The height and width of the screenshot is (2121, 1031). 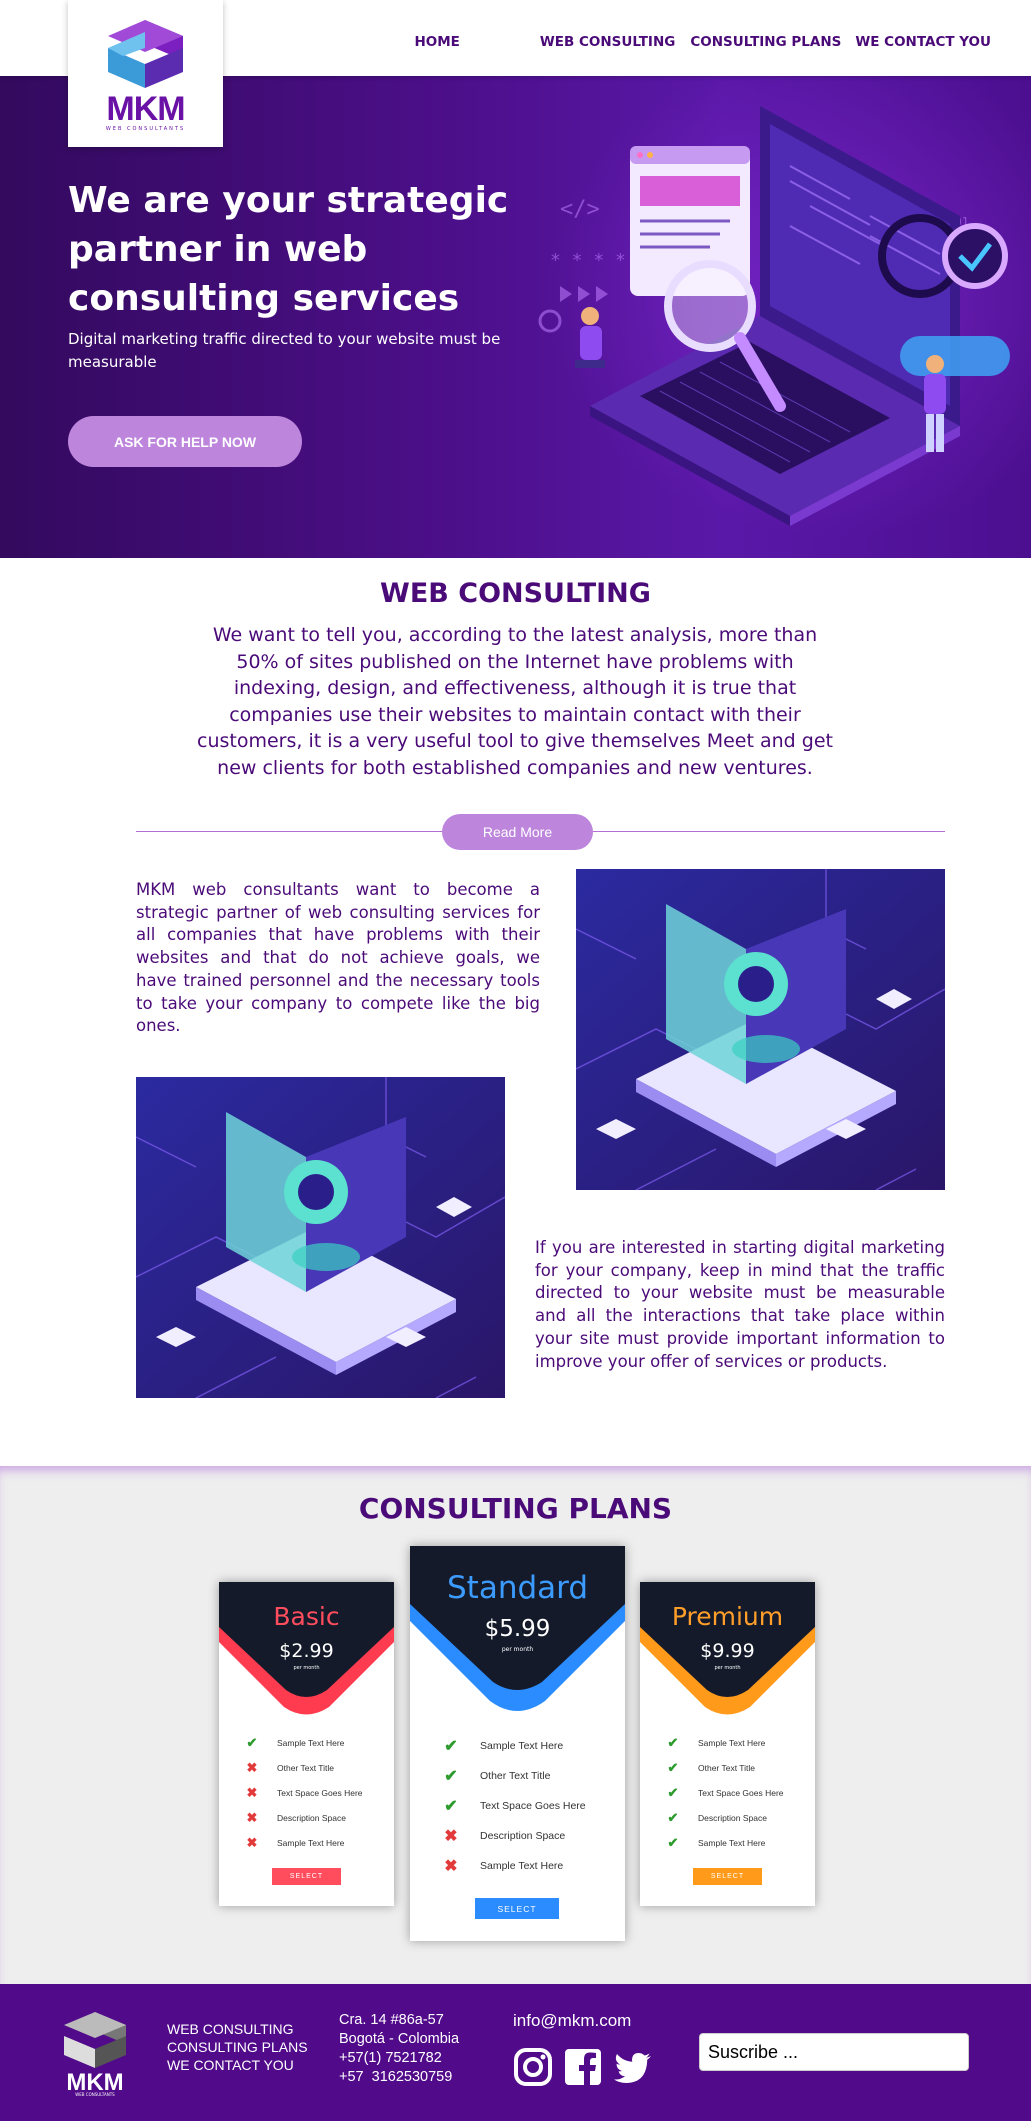 What do you see at coordinates (145, 54) in the screenshot?
I see `logo-cube-icon` at bounding box center [145, 54].